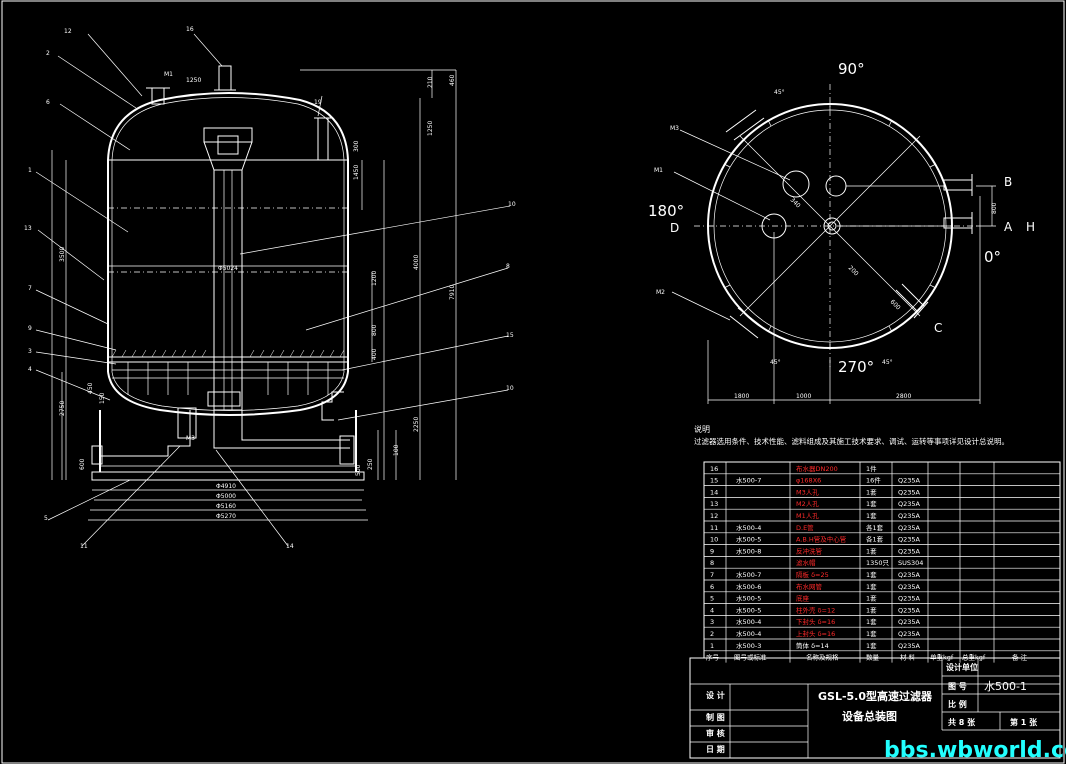 This screenshot has width=1066, height=764. I want to click on nozzle-a: A, so click(1008, 227).